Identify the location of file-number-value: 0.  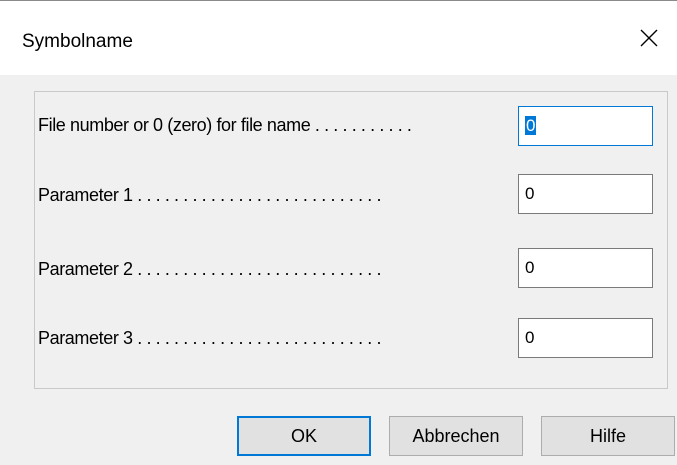
(531, 125).